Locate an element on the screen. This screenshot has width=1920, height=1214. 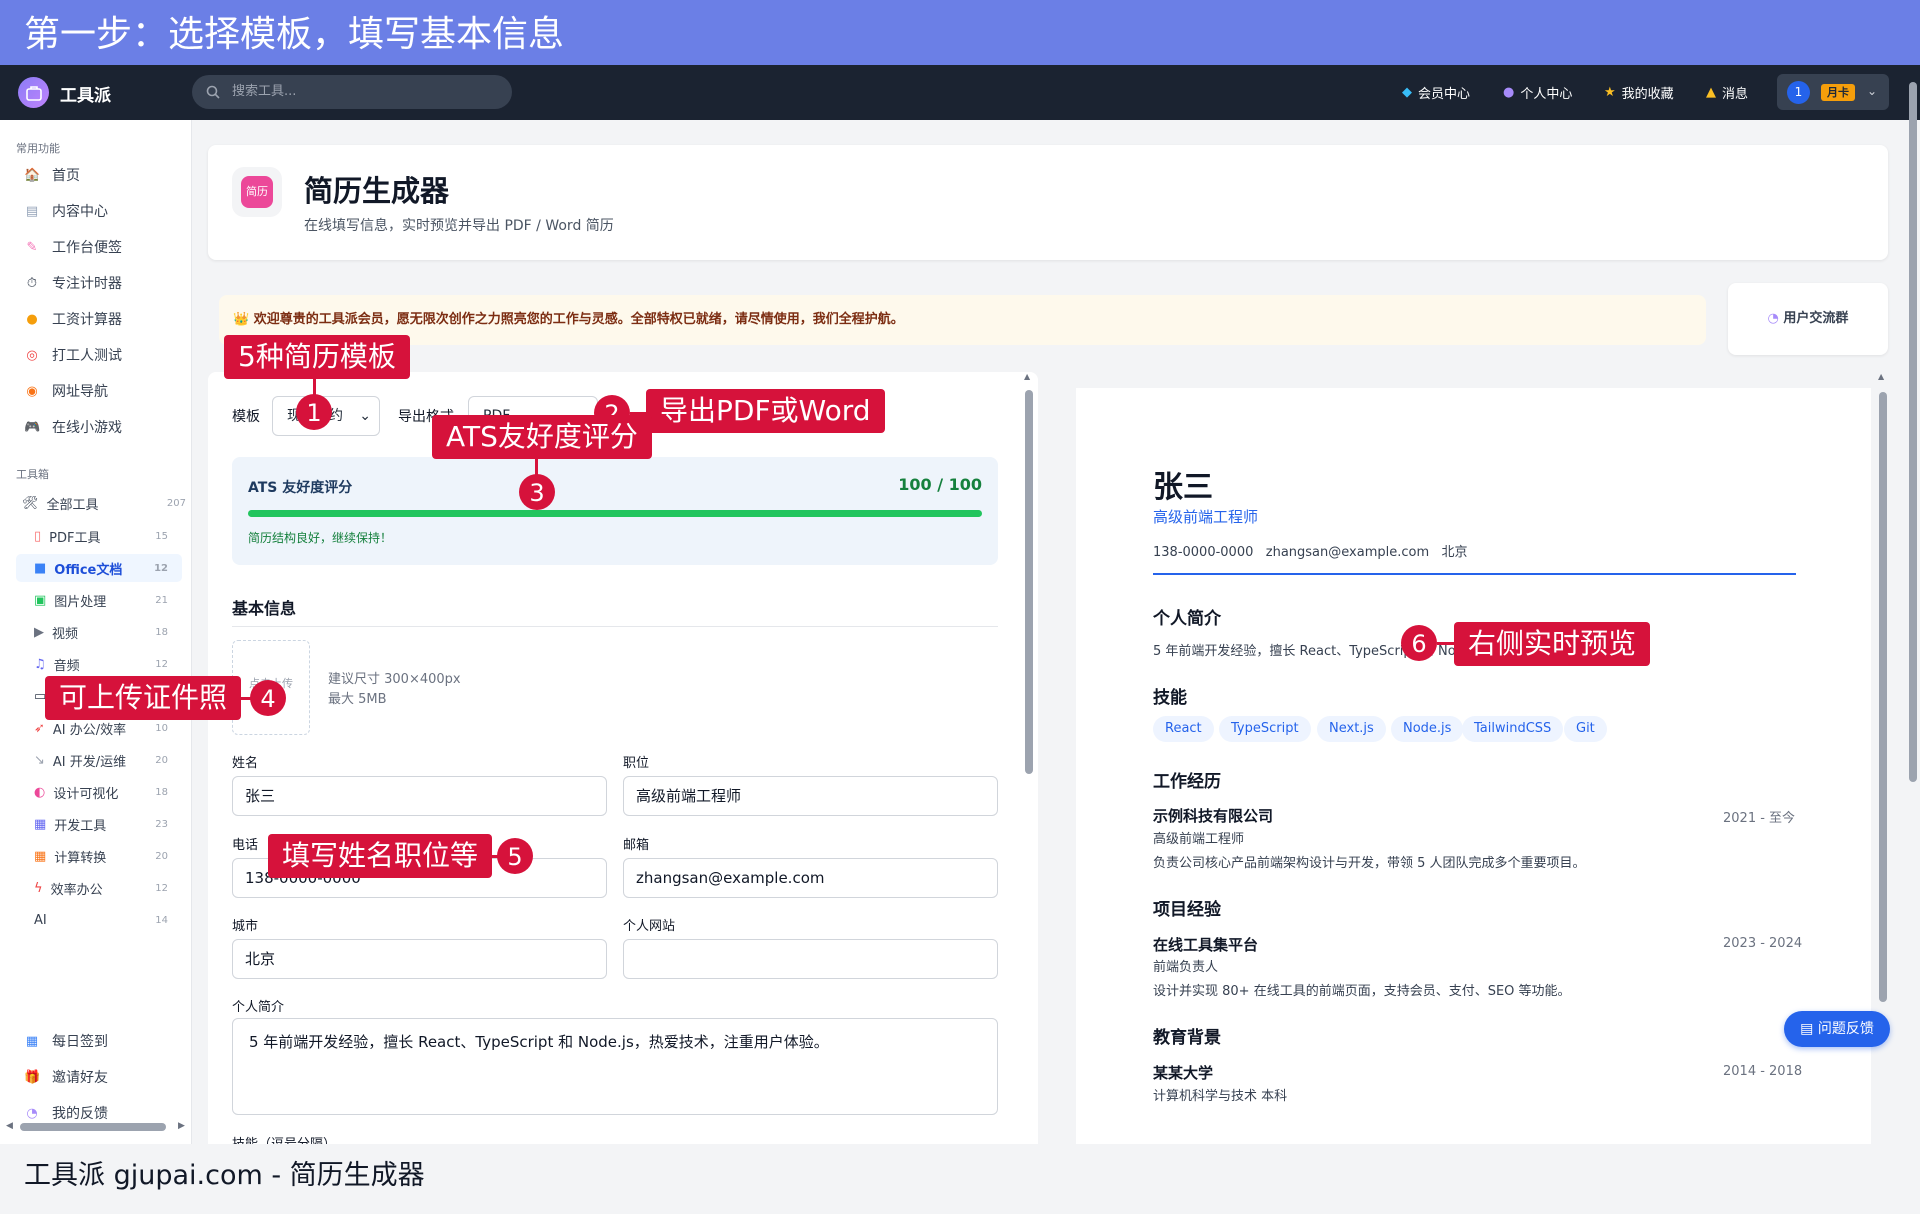
page-title: 简历生成器 is located at coordinates (377, 191).